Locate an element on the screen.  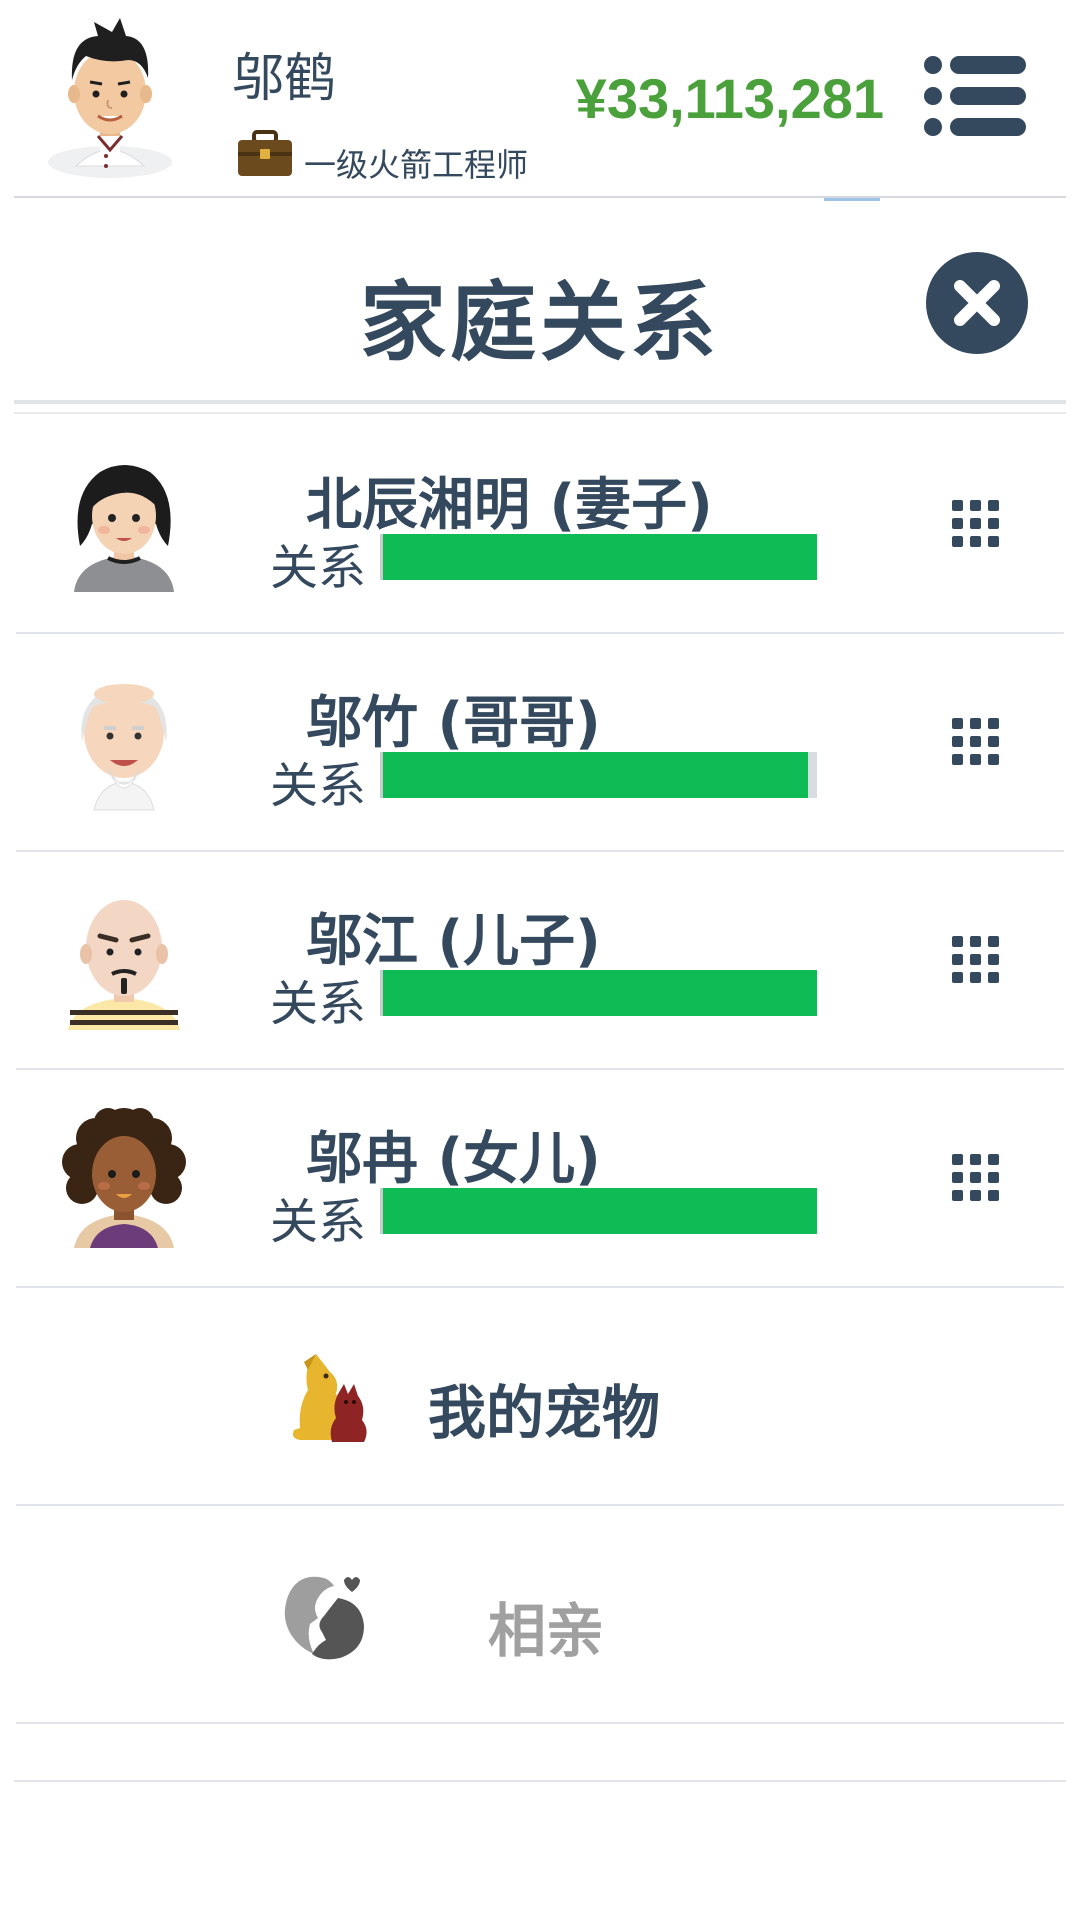
blind-date-label: 相亲 is located at coordinates (546, 1631).